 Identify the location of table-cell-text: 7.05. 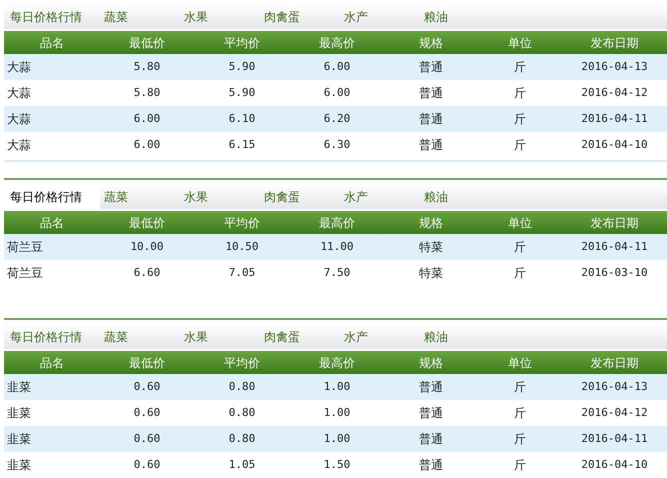
(242, 272).